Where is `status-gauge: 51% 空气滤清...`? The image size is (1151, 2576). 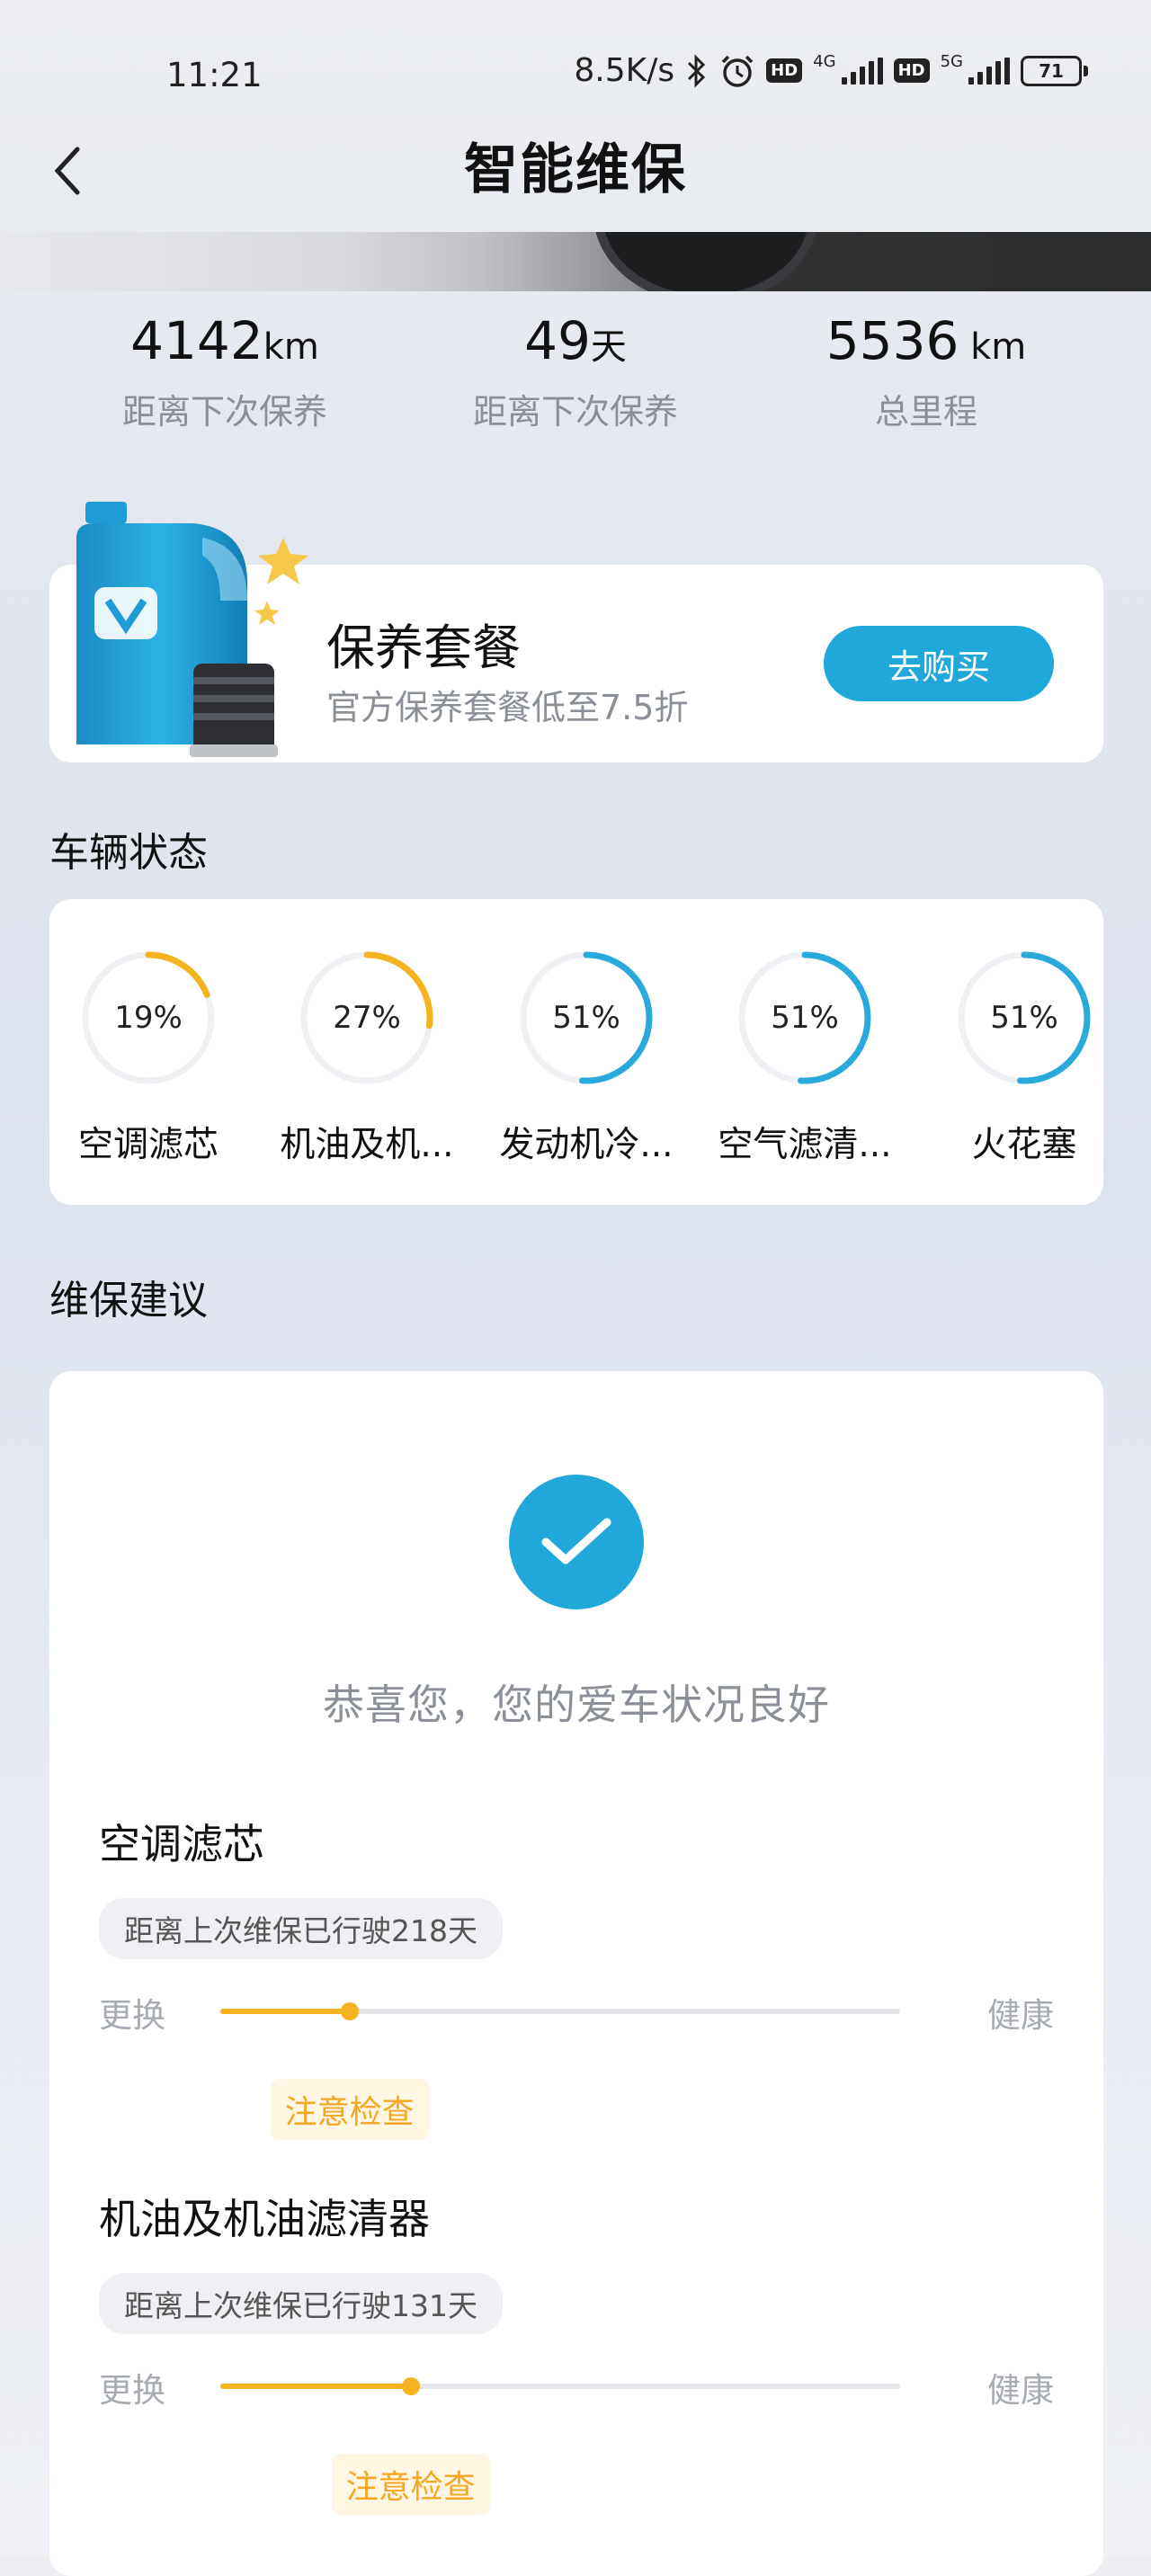
status-gauge: 51% 空气滤清... is located at coordinates (805, 1057).